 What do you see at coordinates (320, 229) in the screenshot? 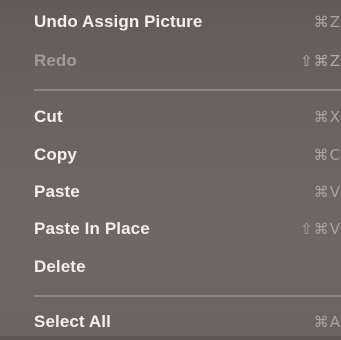
I see `shortcut-paste-in-place: ⇧⌘V` at bounding box center [320, 229].